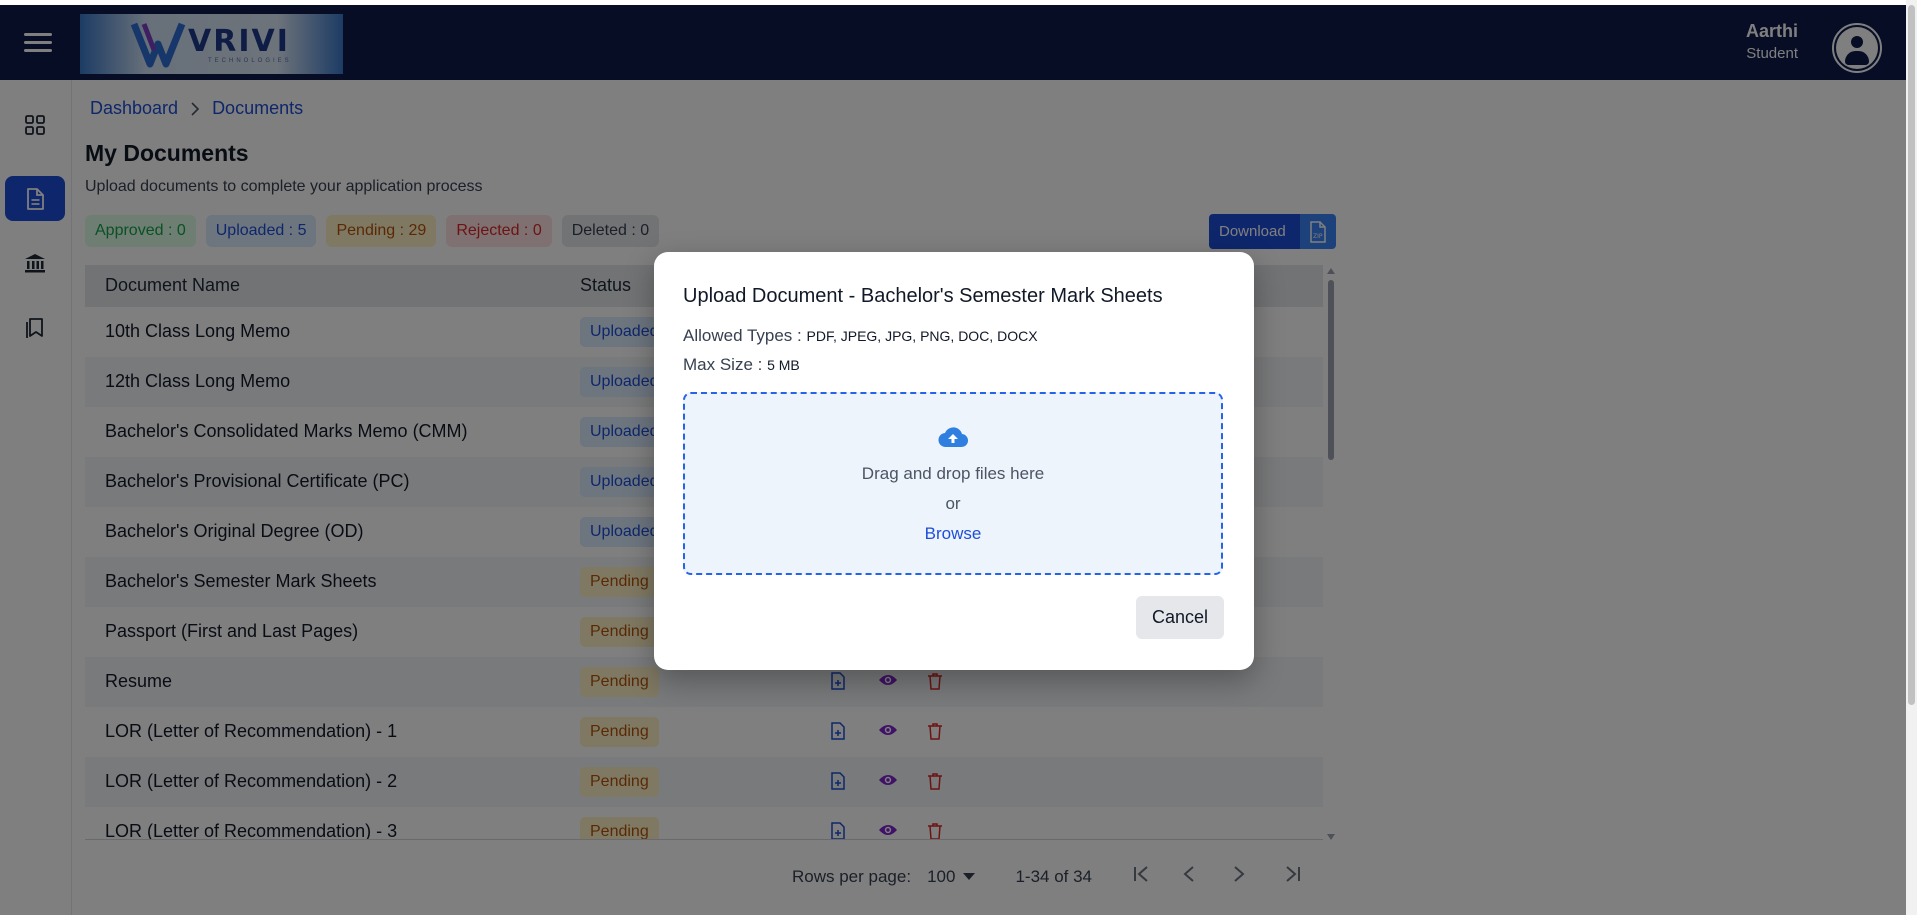  I want to click on page-scroll-thumb, so click(1911, 355).